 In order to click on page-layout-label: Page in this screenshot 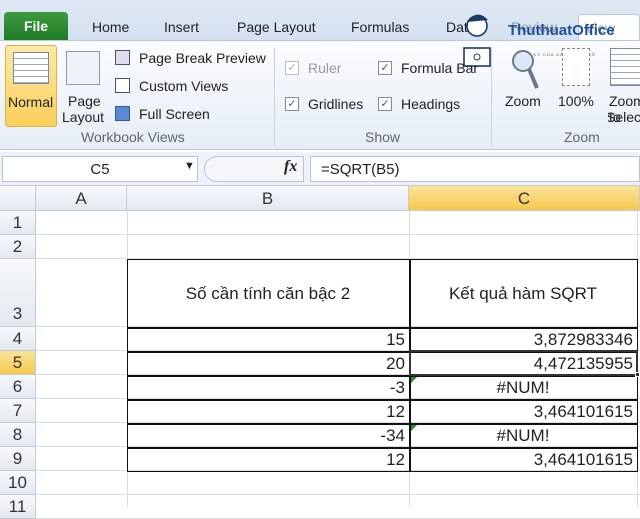, I will do `click(84, 101)`.